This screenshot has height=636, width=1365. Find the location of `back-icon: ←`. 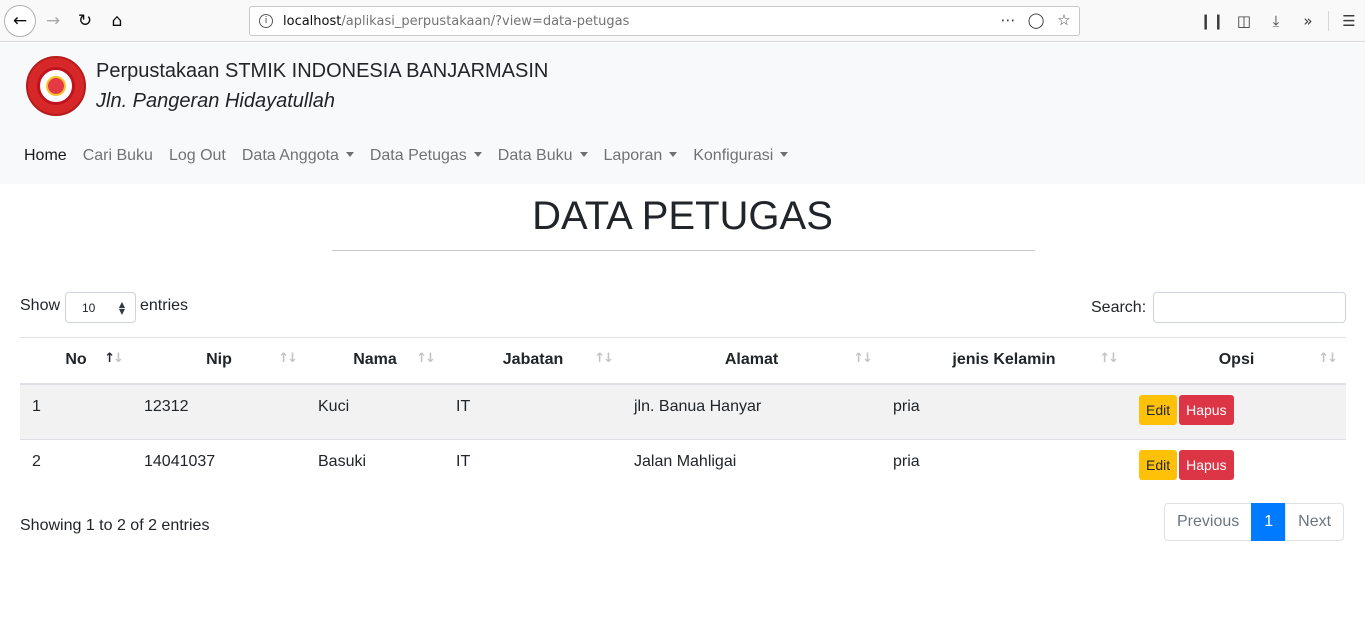

back-icon: ← is located at coordinates (20, 21).